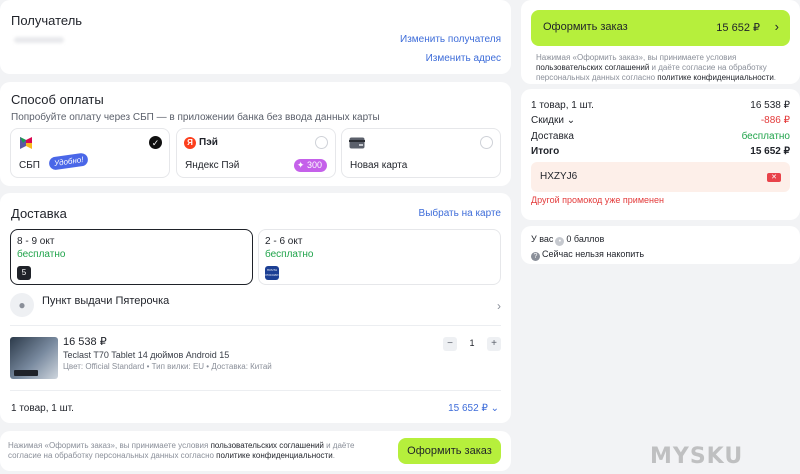  Describe the element at coordinates (585, 27) in the screenshot. I see `place-order-label: Оформить заказ` at that location.